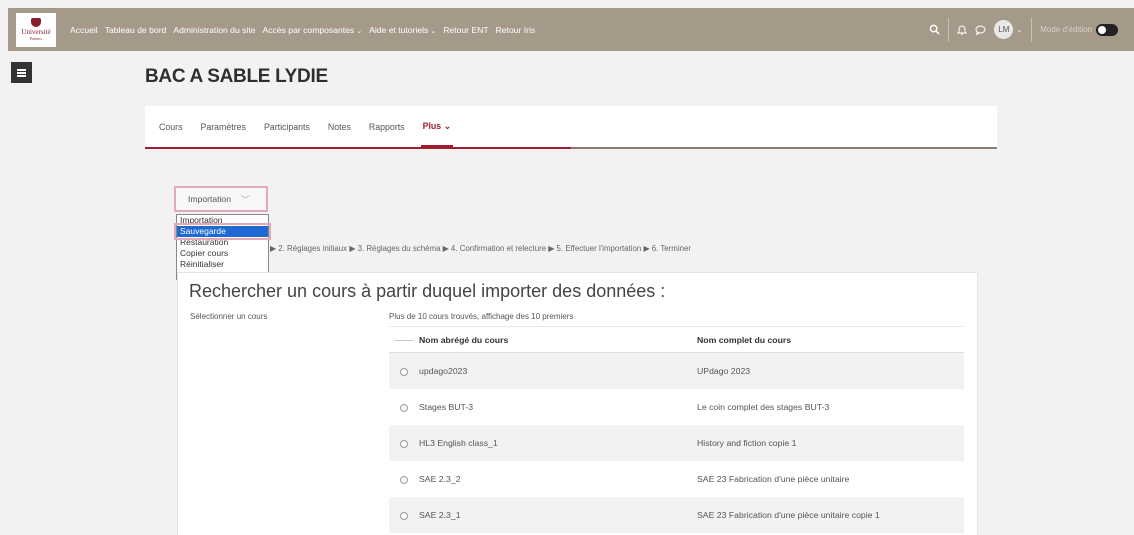  I want to click on chat-icon, so click(980, 30).